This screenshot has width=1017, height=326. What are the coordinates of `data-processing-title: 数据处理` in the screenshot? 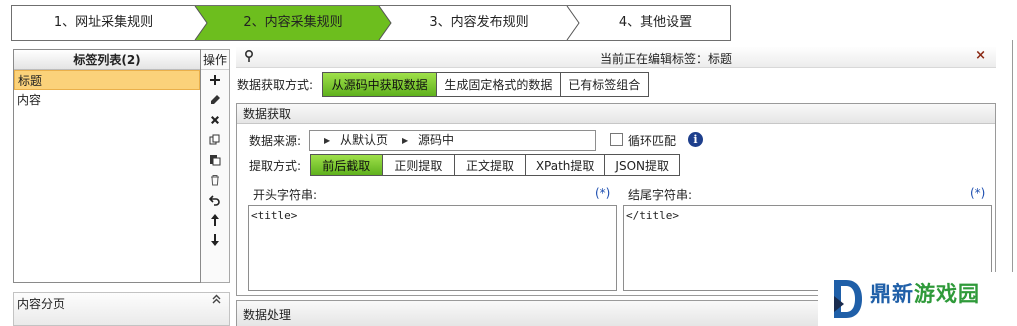 It's located at (267, 315).